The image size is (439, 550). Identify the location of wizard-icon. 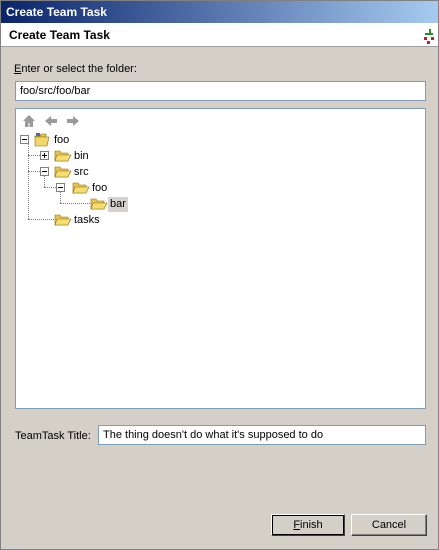
(429, 36).